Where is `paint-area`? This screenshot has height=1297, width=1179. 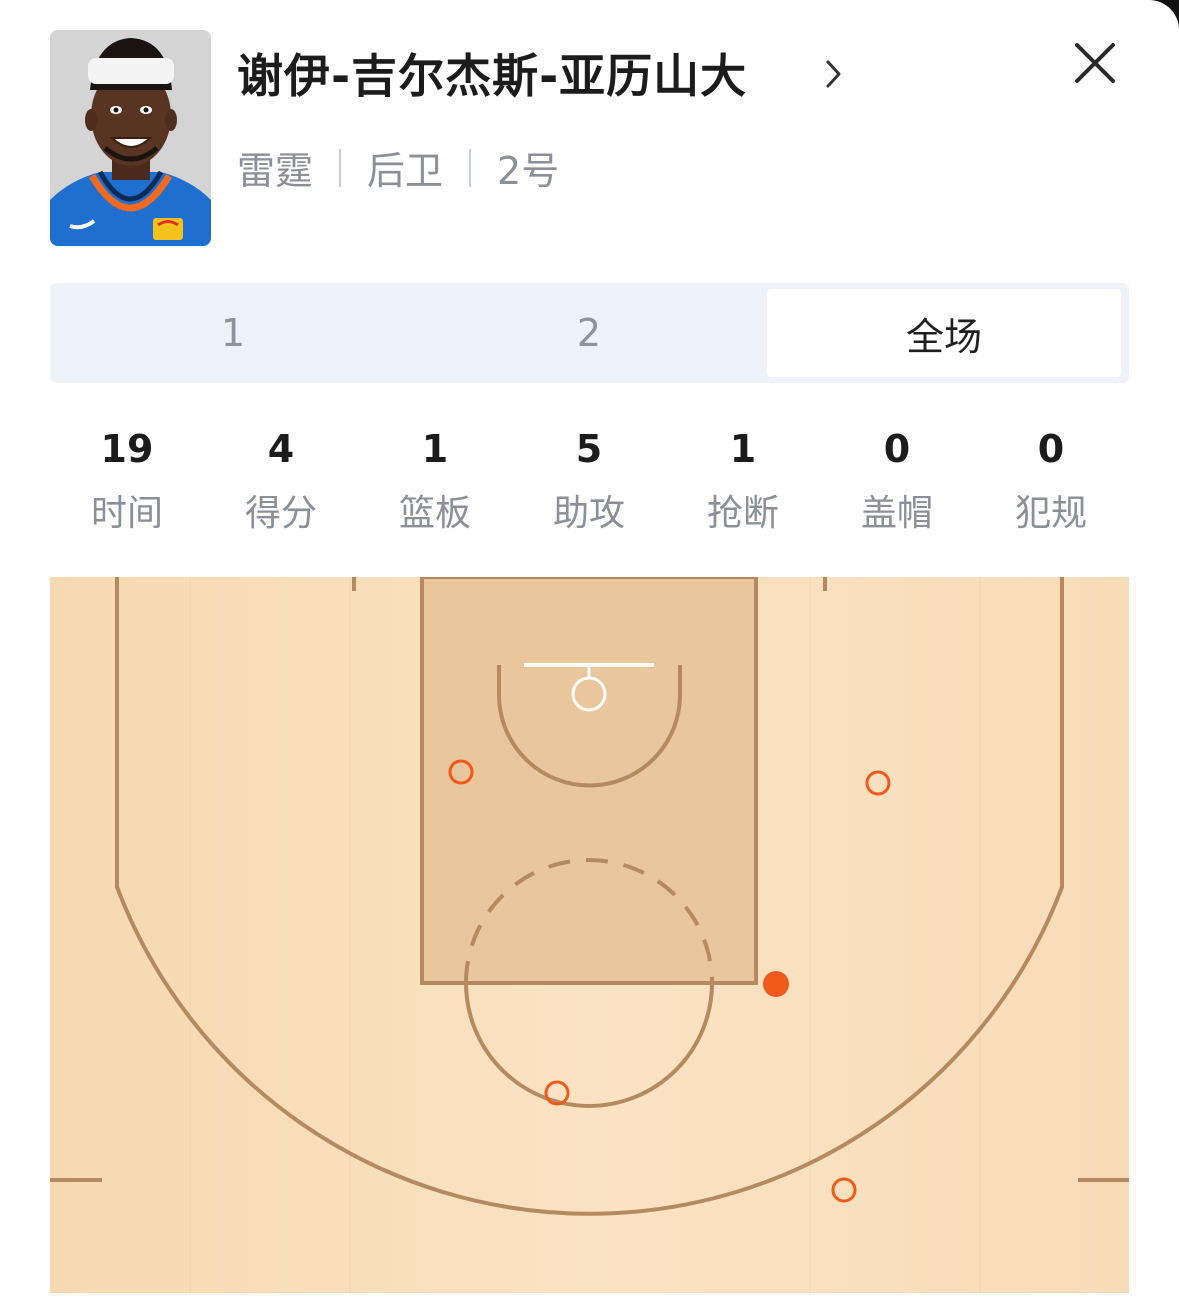
paint-area is located at coordinates (589, 780).